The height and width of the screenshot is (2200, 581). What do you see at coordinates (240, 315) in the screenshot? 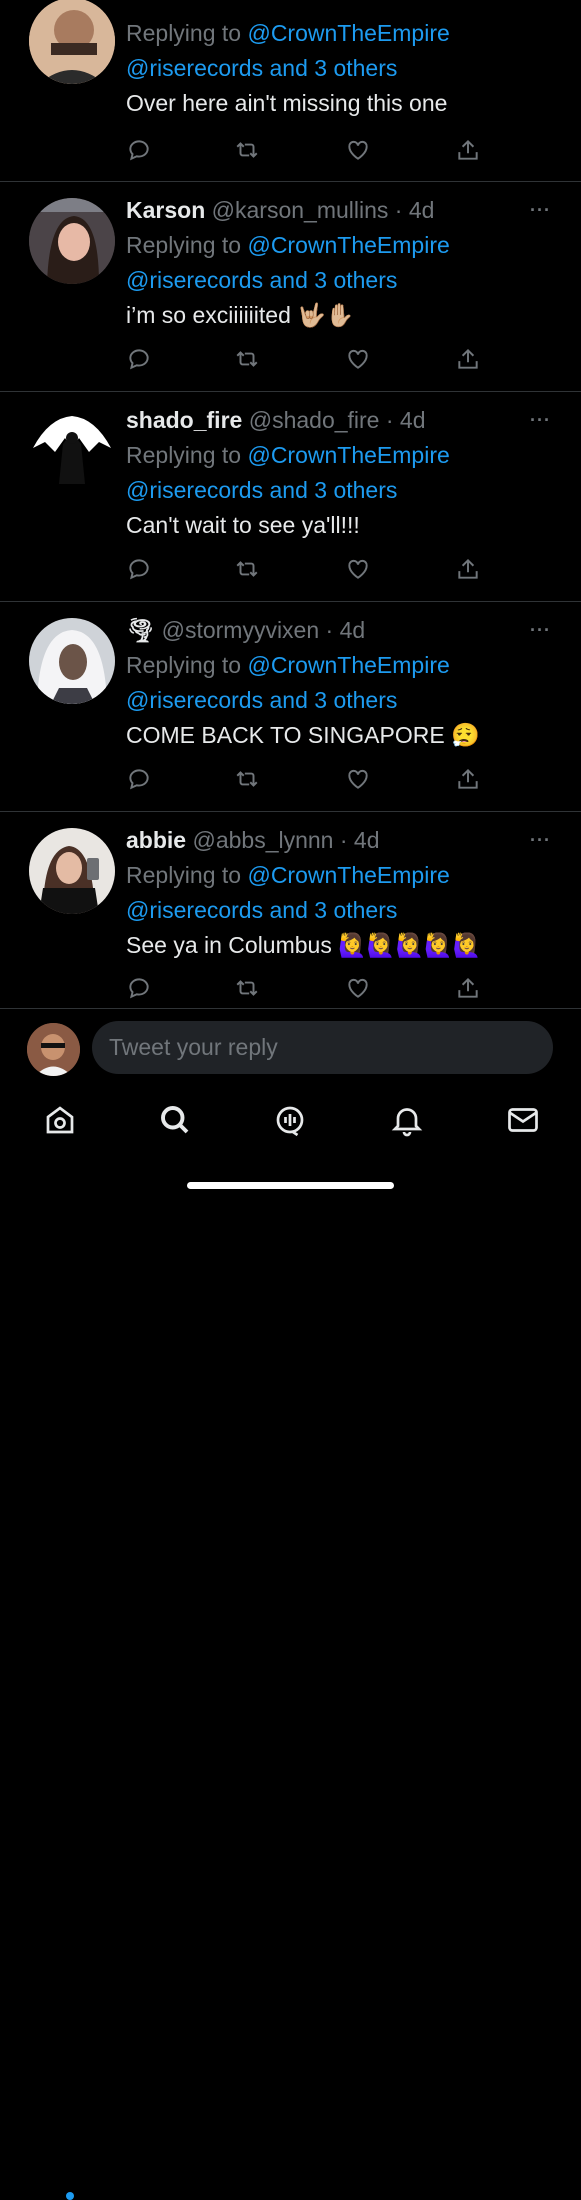
I see `tweet-text: i’m so exciiiiiited 🤟🏼✋🏼` at bounding box center [240, 315].